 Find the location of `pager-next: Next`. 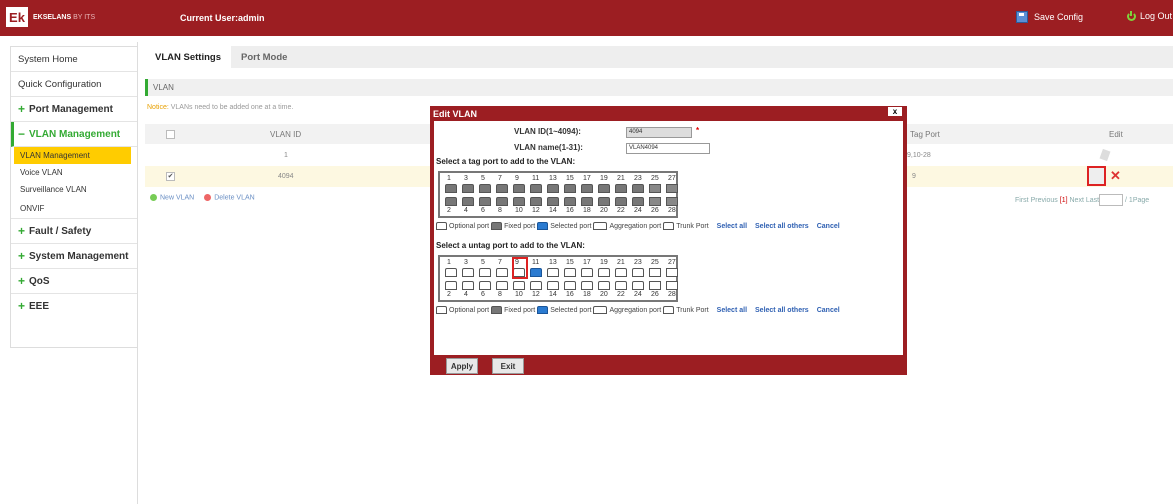

pager-next: Next is located at coordinates (1077, 200).